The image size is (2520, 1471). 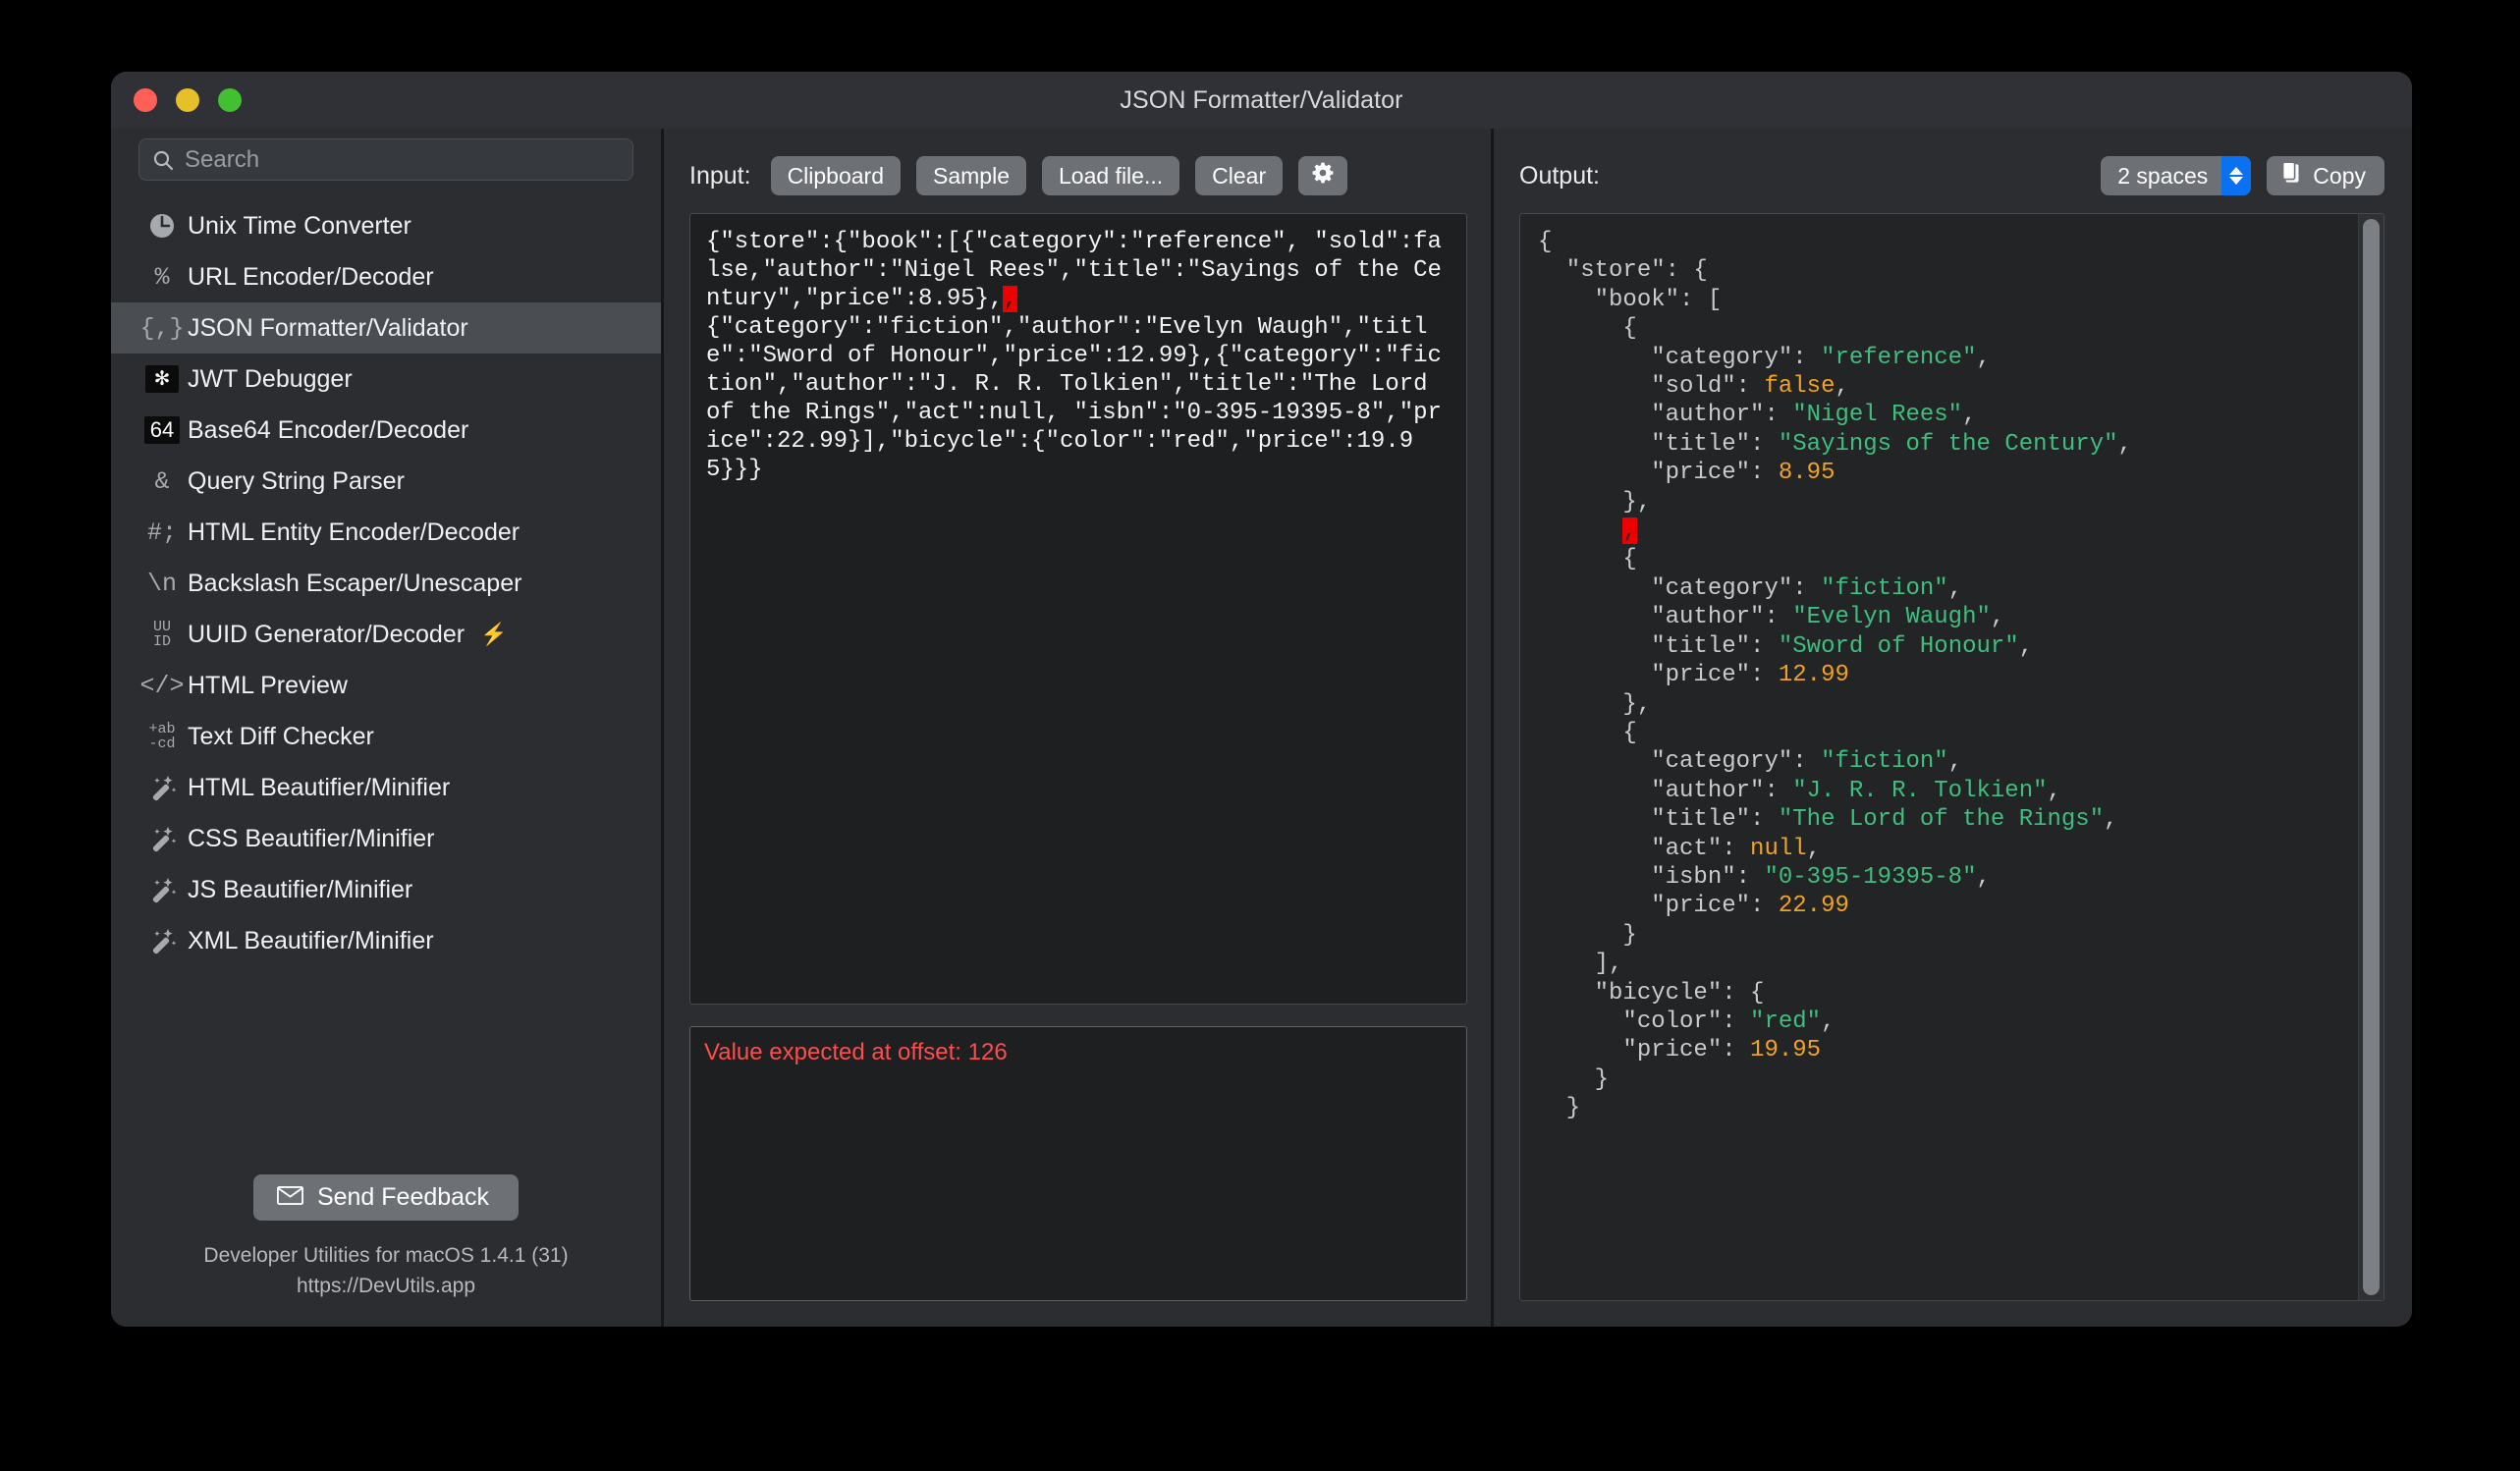 What do you see at coordinates (2176, 176) in the screenshot?
I see `indent-select: 2 spaces` at bounding box center [2176, 176].